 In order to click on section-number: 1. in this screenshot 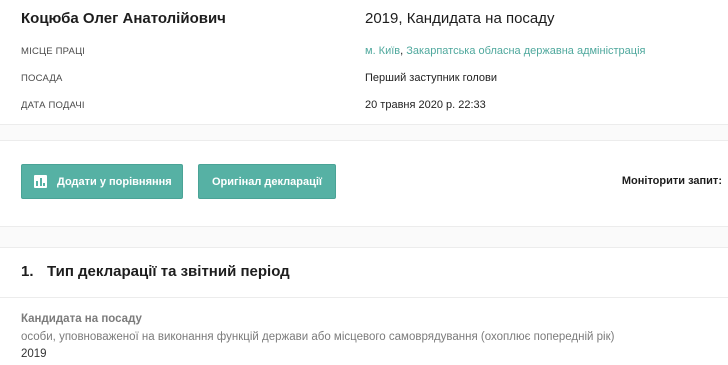, I will do `click(27, 271)`.